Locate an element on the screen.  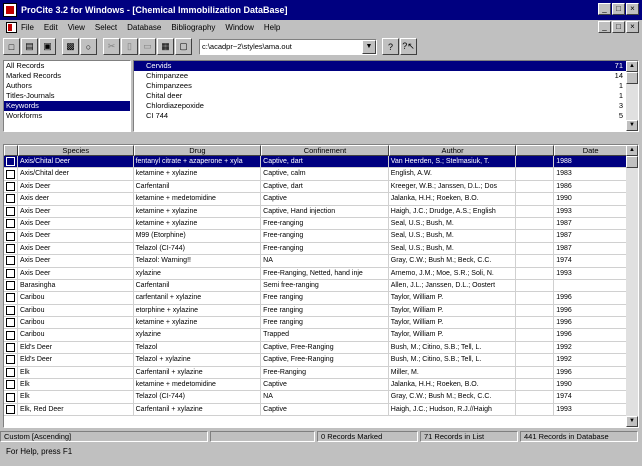
help-button: ? is located at coordinates (390, 46).